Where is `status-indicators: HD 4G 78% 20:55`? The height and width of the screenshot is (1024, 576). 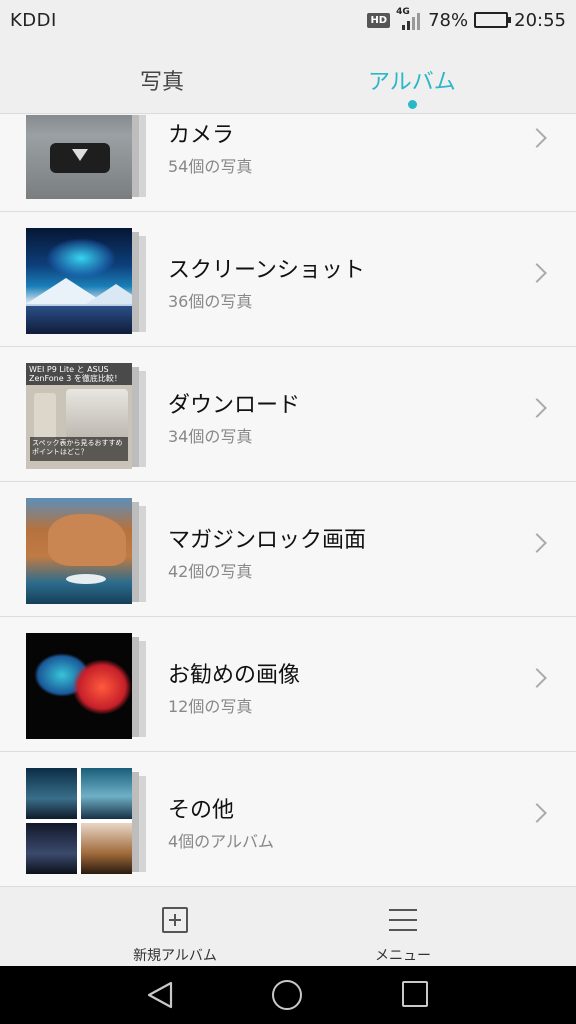
status-indicators: HD 4G 78% 20:55 is located at coordinates (466, 19).